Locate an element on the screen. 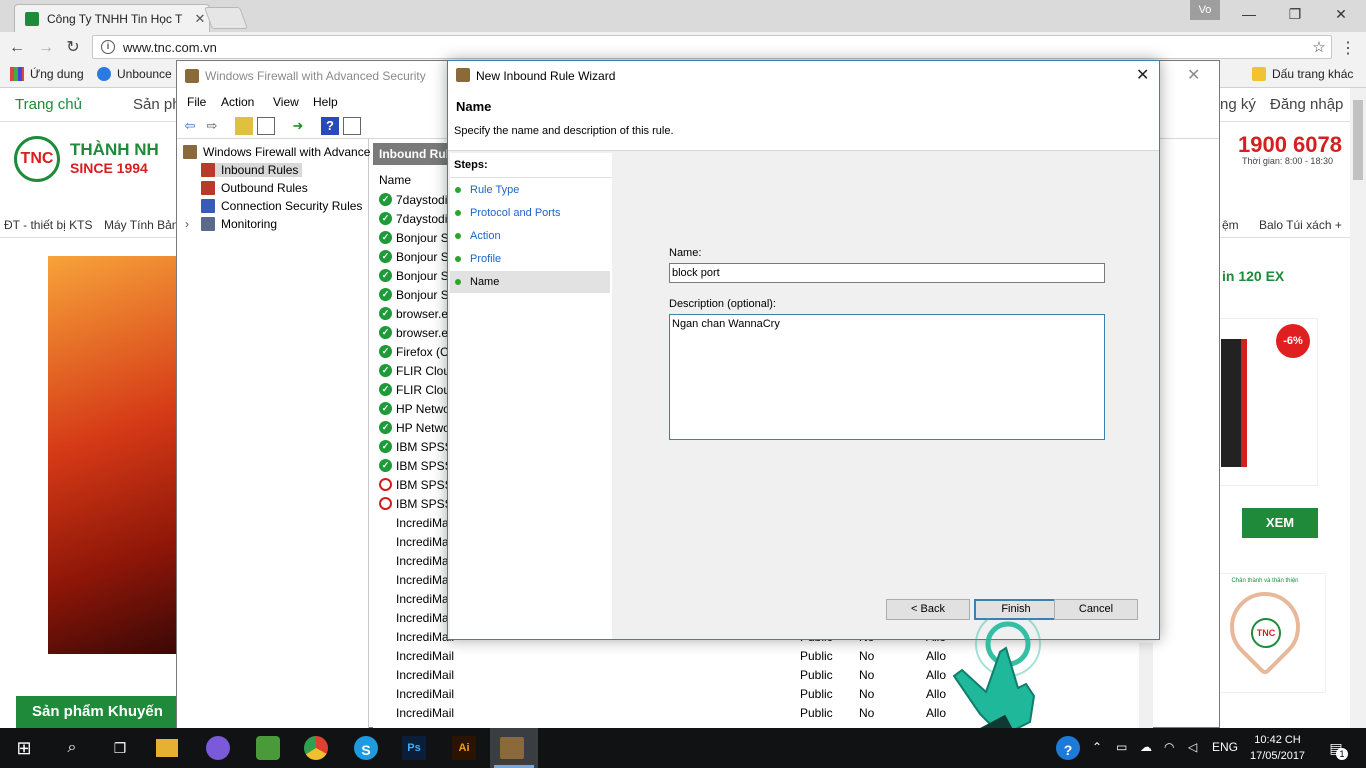 Image resolution: width=1366 pixels, height=768 pixels. step-rule-type: Rule Type is located at coordinates (530, 190).